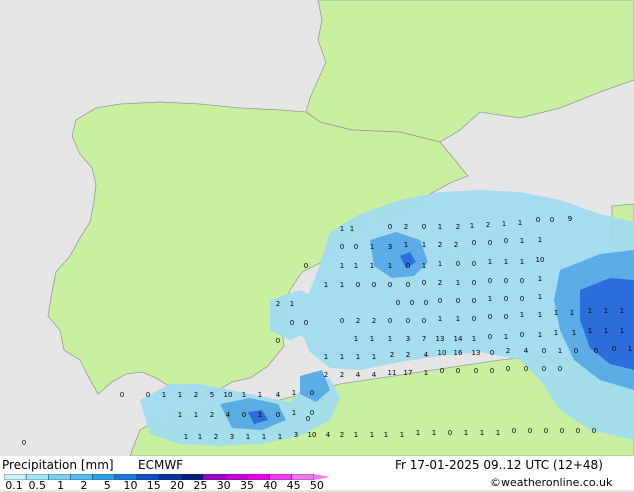 The image size is (634, 492). What do you see at coordinates (177, 485) in the screenshot?
I see `colorbar-tick-label: 20` at bounding box center [177, 485].